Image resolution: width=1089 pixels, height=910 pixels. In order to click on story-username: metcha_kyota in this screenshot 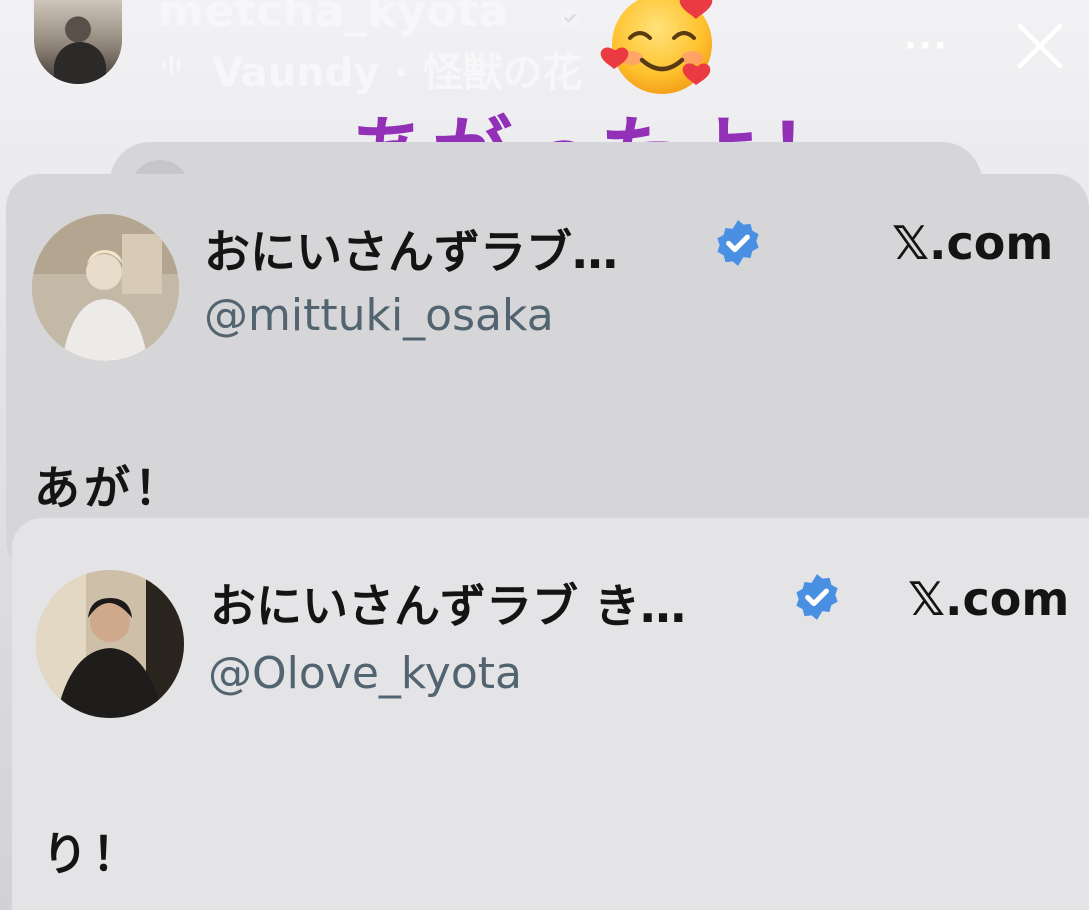, I will do `click(333, 18)`.